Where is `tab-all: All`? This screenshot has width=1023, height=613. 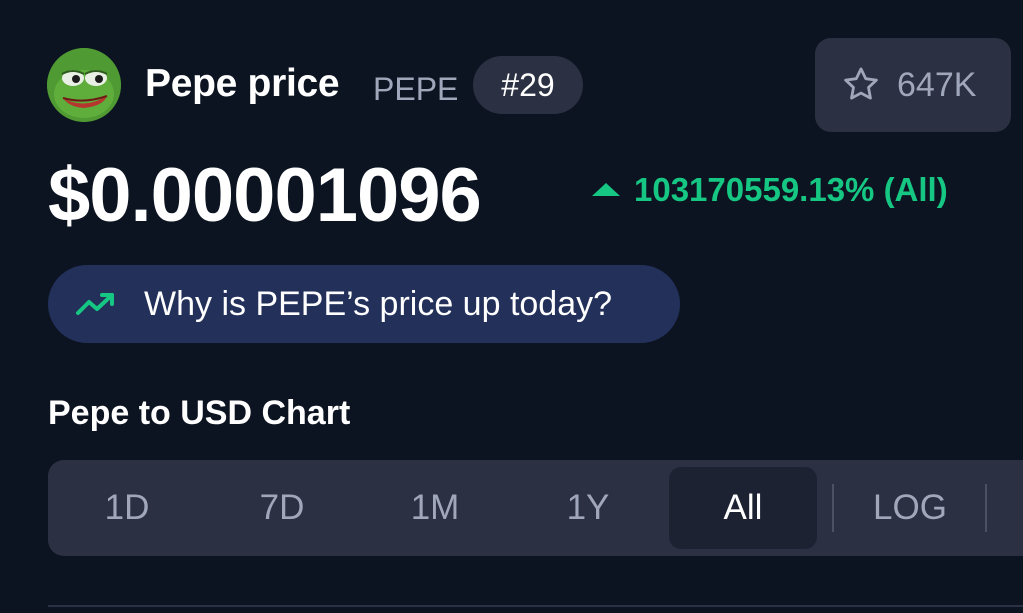 tab-all: All is located at coordinates (743, 508).